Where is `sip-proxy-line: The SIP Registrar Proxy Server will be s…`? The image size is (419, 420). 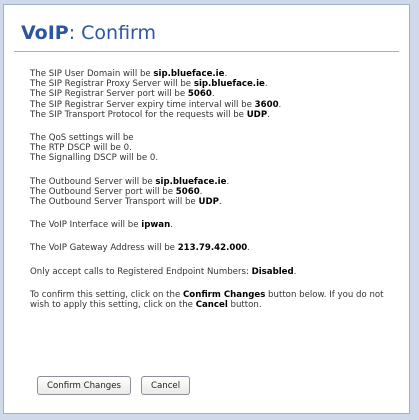
sip-proxy-line: The SIP Registrar Proxy Server will be s… is located at coordinates (149, 84).